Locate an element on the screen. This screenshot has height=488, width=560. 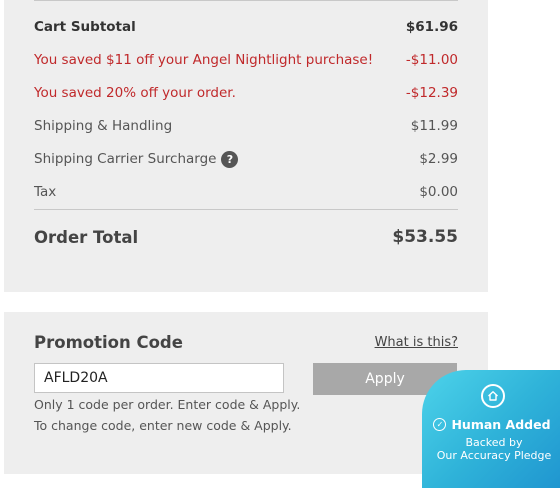
discount-value: -$12.39 is located at coordinates (431, 93).